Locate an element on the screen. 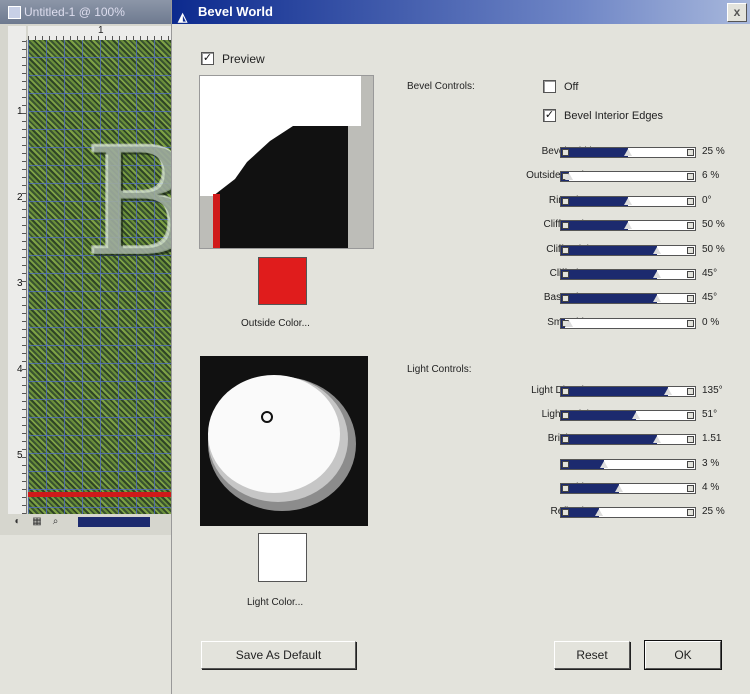 The height and width of the screenshot is (694, 750). cliff-portion-slider is located at coordinates (628, 226).